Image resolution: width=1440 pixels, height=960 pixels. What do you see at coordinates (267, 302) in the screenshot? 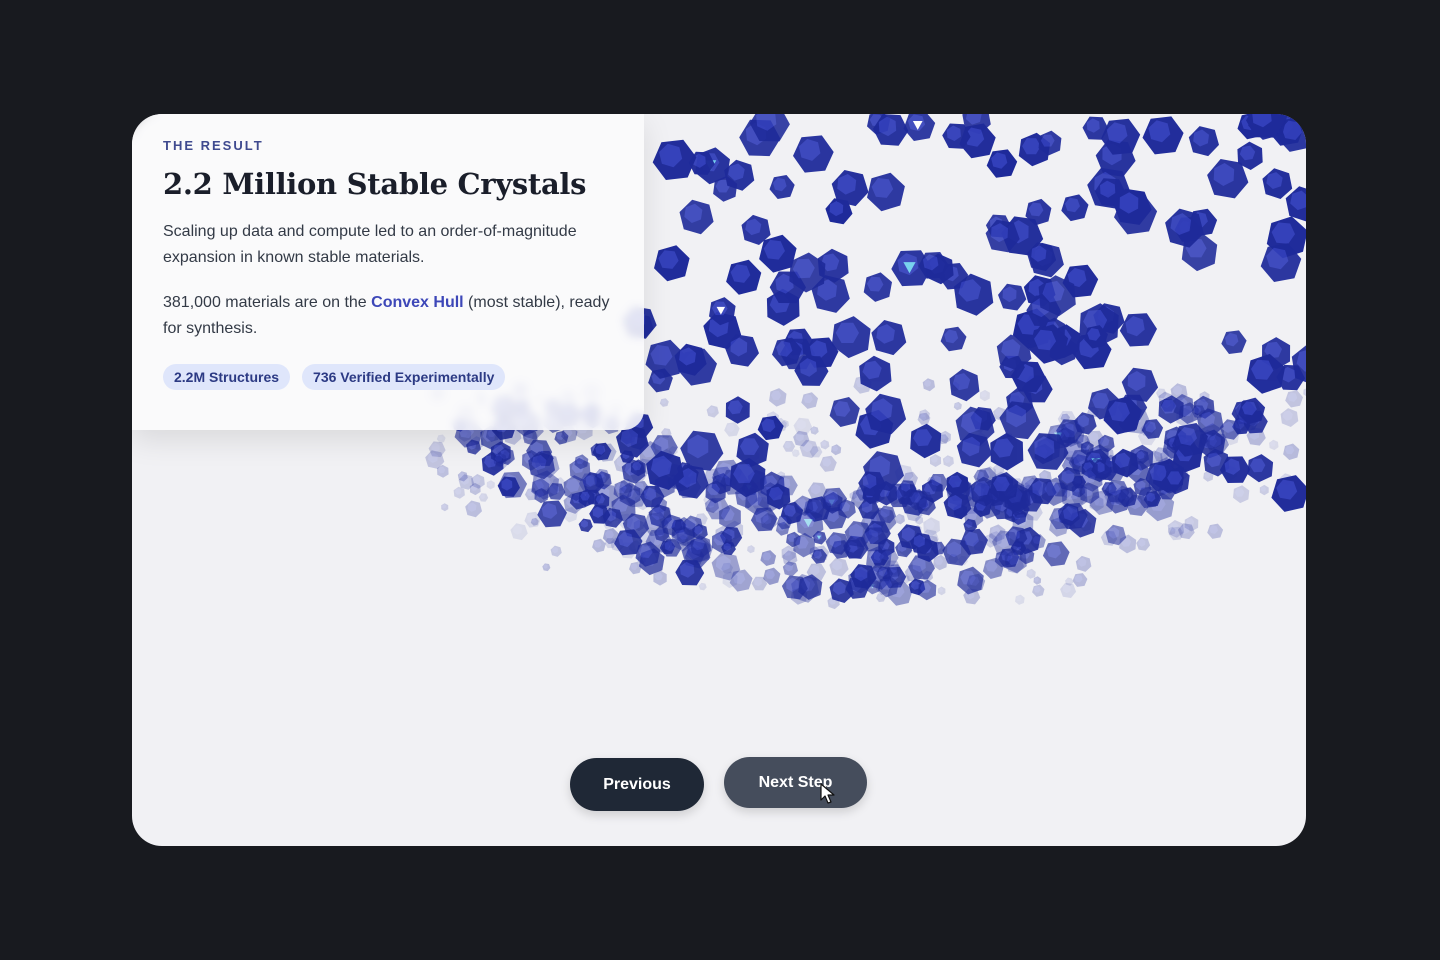
I see `stat-prefix: 381,000 materials are on the` at bounding box center [267, 302].